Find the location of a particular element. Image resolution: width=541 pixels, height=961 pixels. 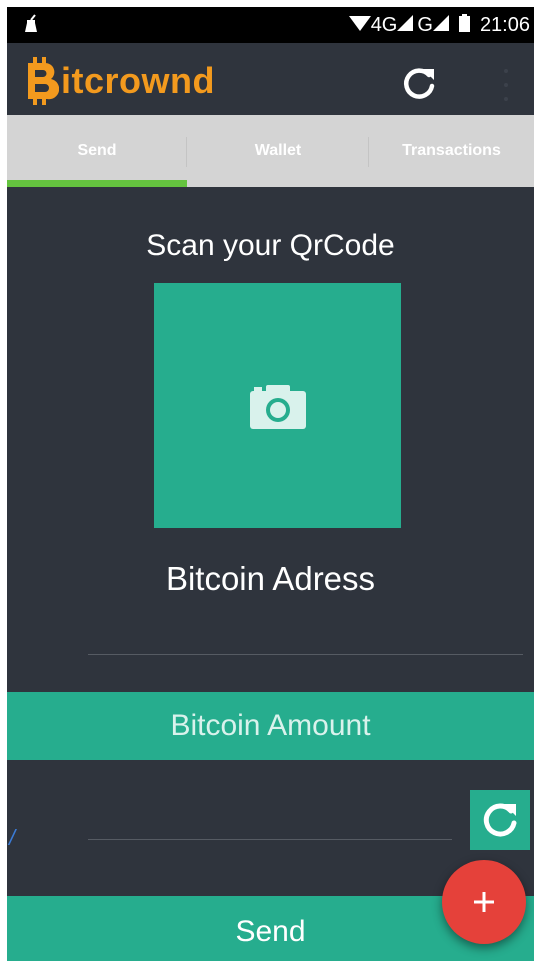

cleaner-icon is located at coordinates (31, 26).